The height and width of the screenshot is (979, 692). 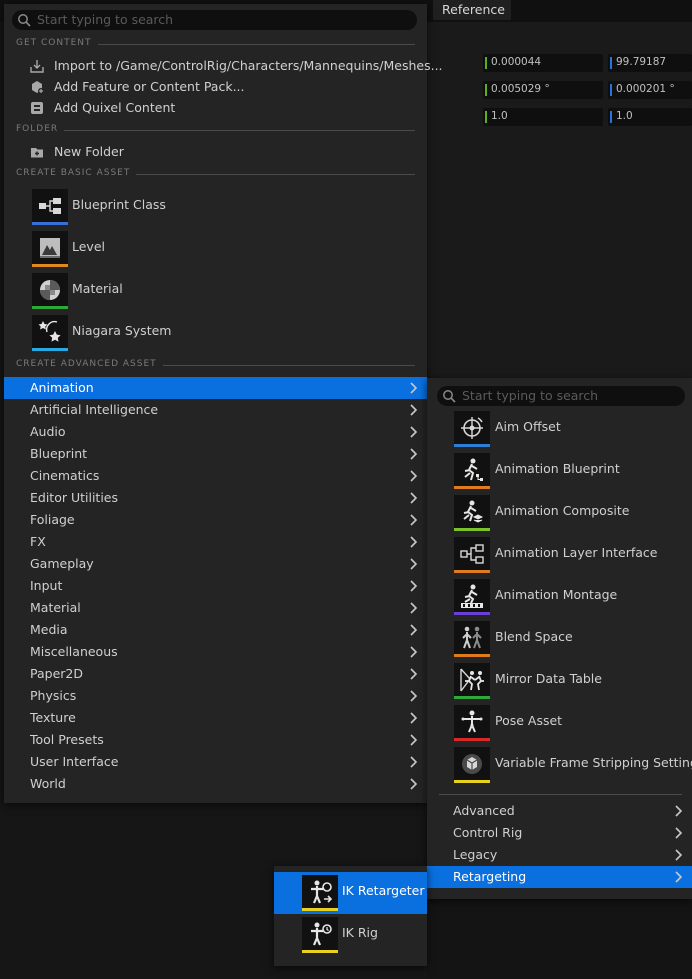 What do you see at coordinates (559, 877) in the screenshot?
I see `subcategory-item-retargeting: Retargeting` at bounding box center [559, 877].